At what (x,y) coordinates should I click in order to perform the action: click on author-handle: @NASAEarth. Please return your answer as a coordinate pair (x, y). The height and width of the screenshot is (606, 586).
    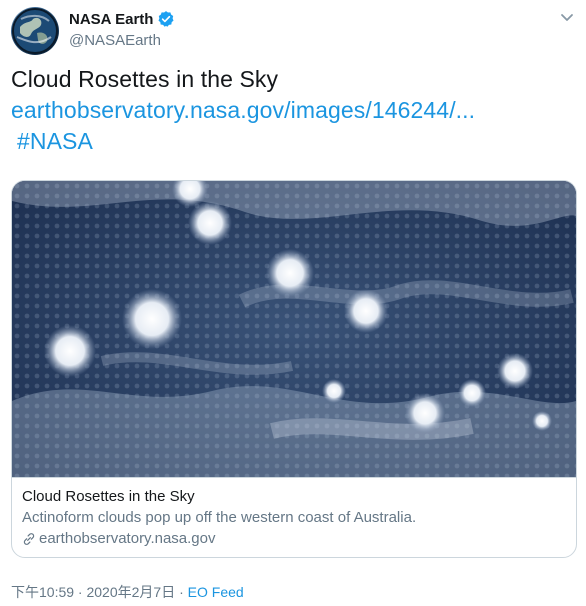
    Looking at the image, I should click on (115, 40).